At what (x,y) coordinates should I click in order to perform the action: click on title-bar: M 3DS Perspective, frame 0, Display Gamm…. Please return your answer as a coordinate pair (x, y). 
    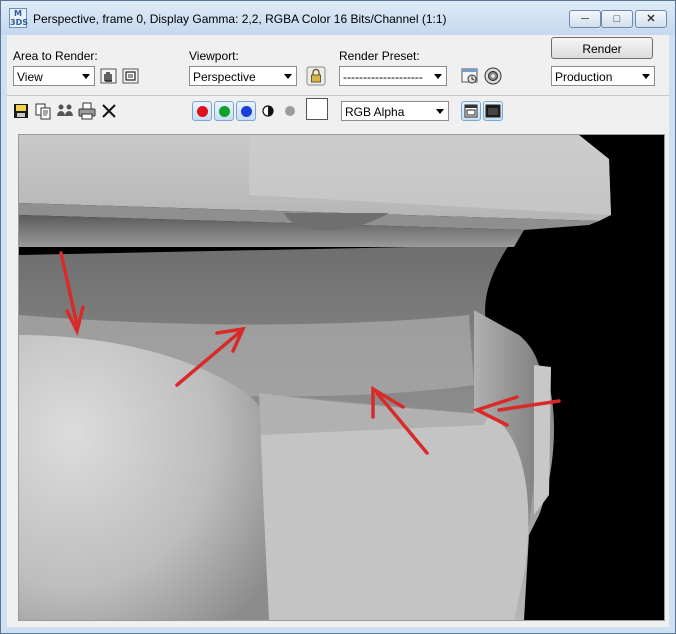
    Looking at the image, I should click on (338, 18).